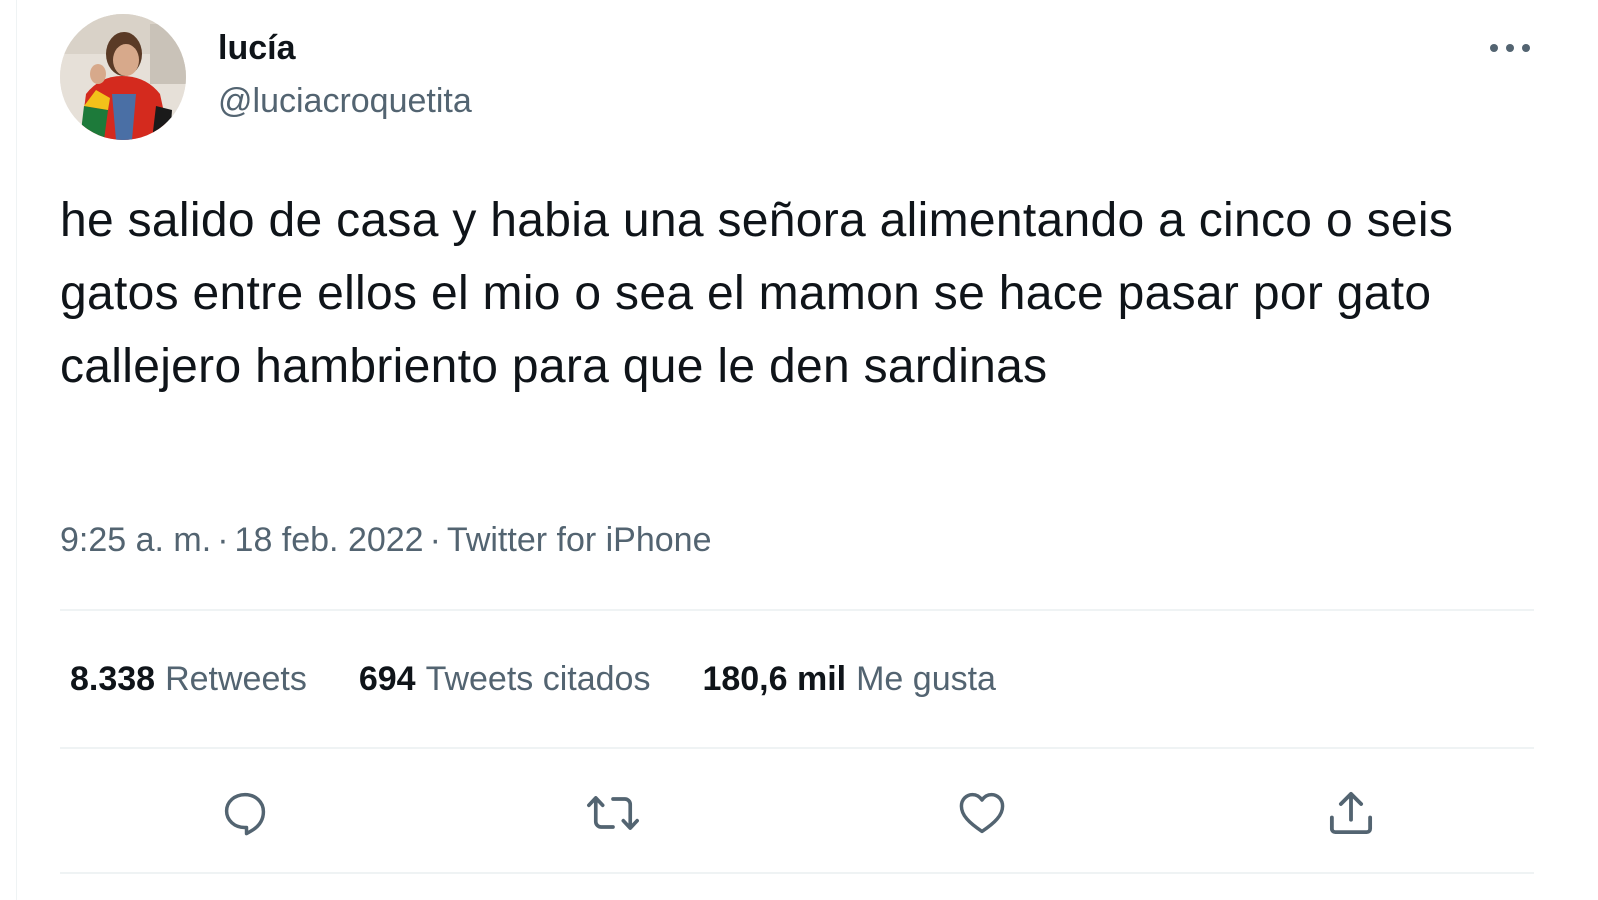  Describe the element at coordinates (579, 540) in the screenshot. I see `tweet-source: Twitter for iPhone` at that location.